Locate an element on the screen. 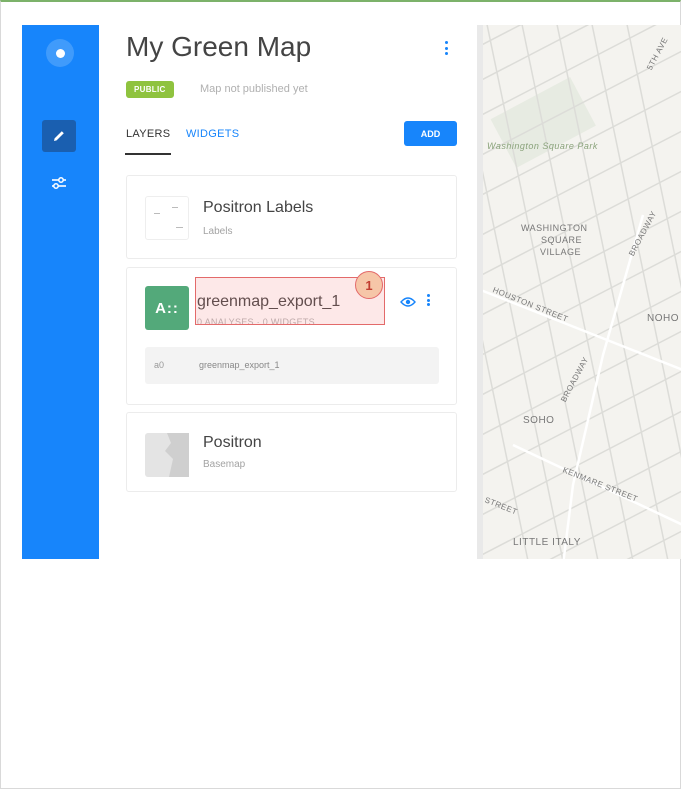 The height and width of the screenshot is (789, 681). map-label-park: Washington Square Park is located at coordinates (542, 146).